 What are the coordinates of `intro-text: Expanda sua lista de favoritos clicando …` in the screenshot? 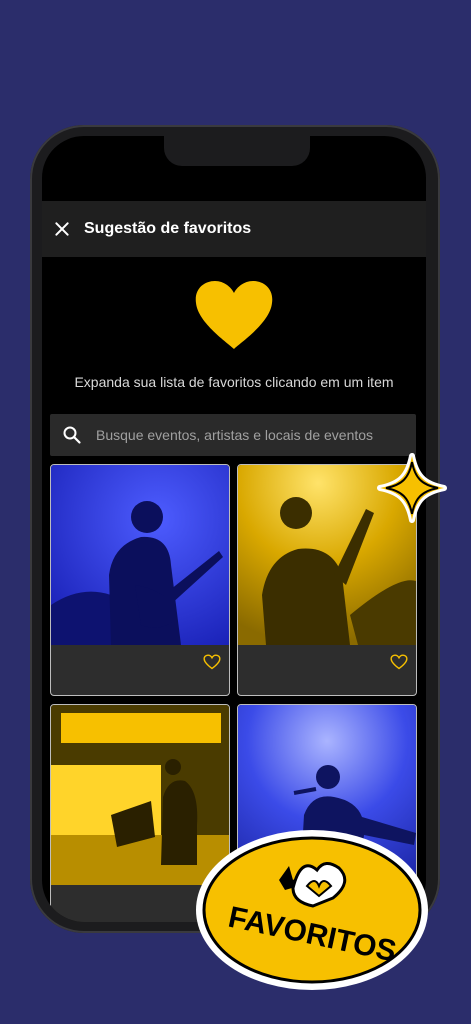 It's located at (234, 382).